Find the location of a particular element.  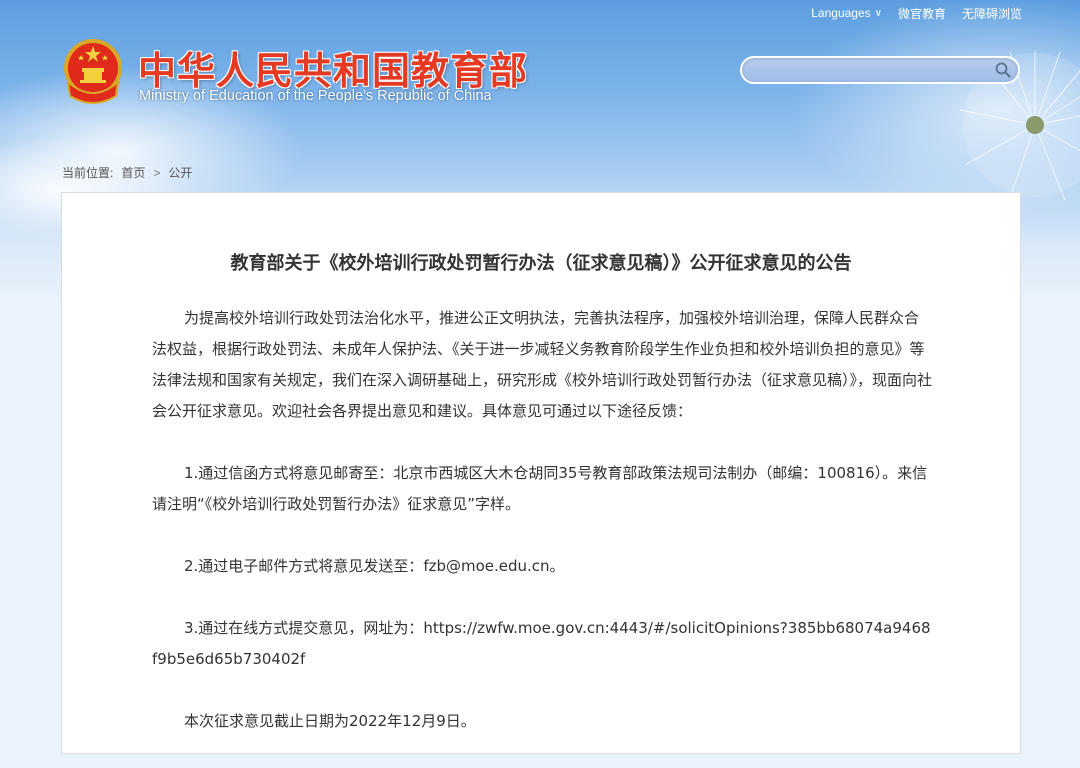

search-input is located at coordinates (871, 71).